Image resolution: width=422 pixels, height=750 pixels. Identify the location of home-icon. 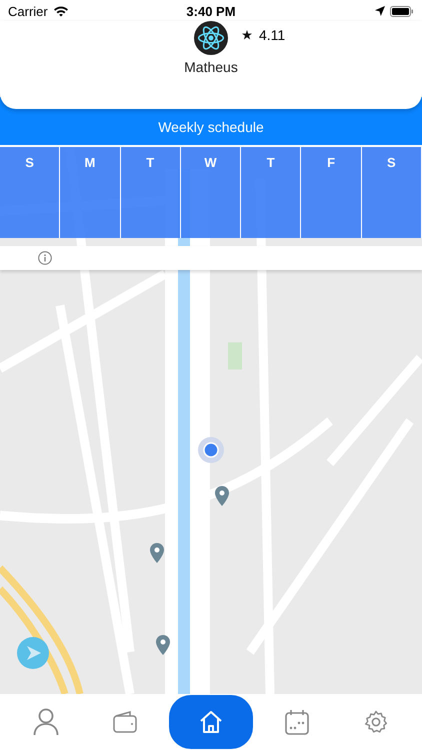
(210, 722).